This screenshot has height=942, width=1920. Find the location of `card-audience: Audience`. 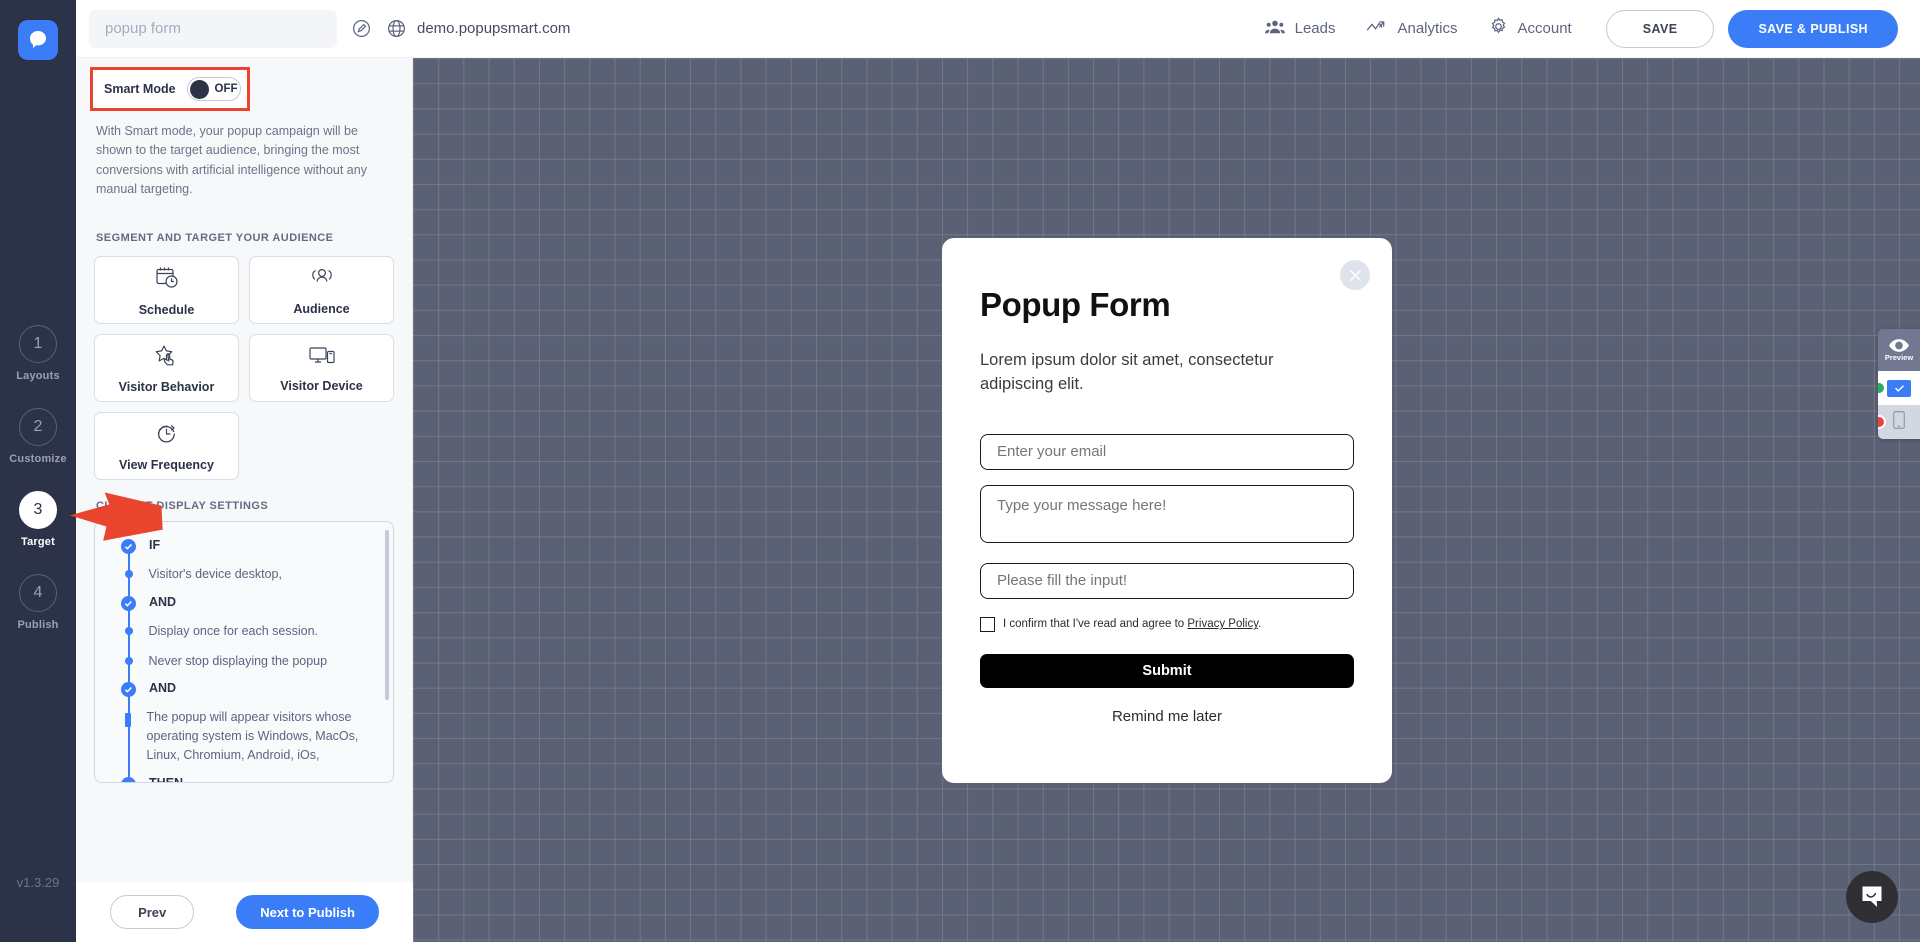

card-audience: Audience is located at coordinates (321, 290).